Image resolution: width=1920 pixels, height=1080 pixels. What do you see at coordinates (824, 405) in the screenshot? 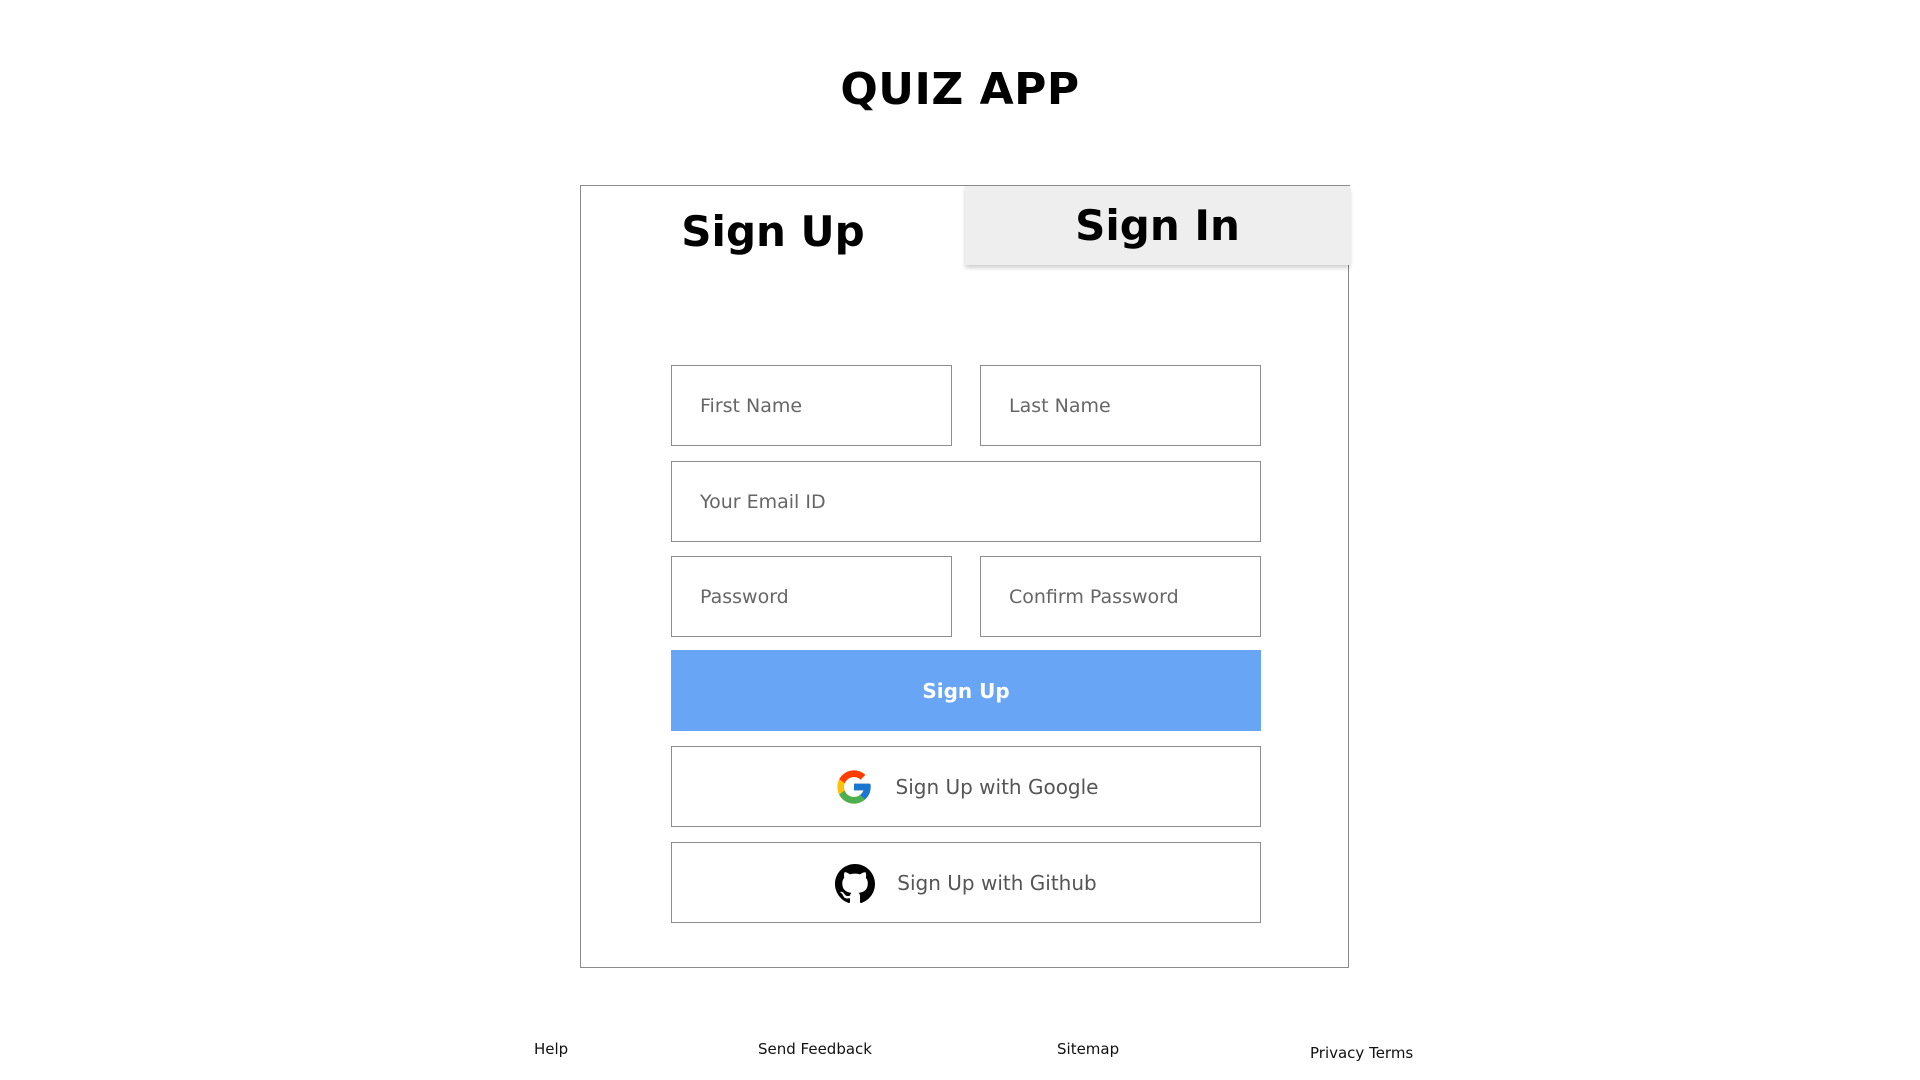
I see `first-name-input` at bounding box center [824, 405].